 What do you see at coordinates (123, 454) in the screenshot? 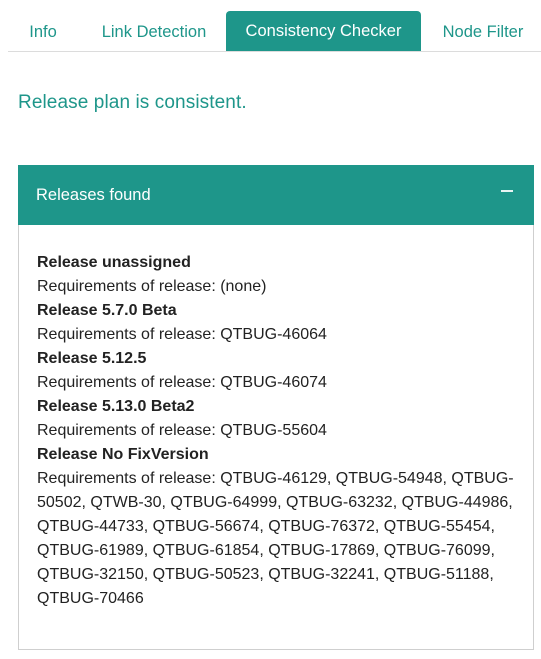
I see `release-name: Release No FixVersion` at bounding box center [123, 454].